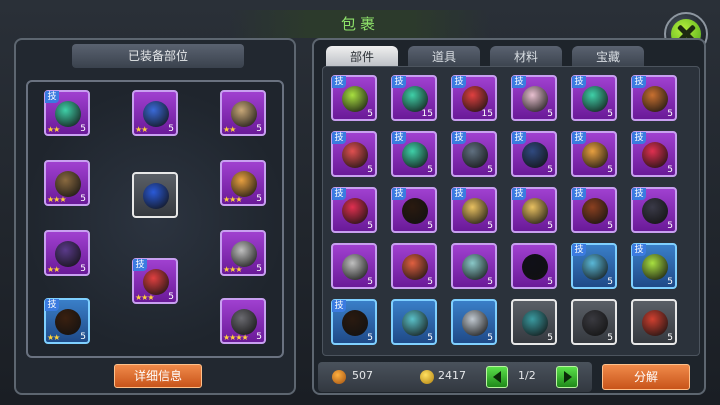 The image size is (720, 405). Describe the element at coordinates (452, 375) in the screenshot. I see `resource-gold-count: 2417` at that location.